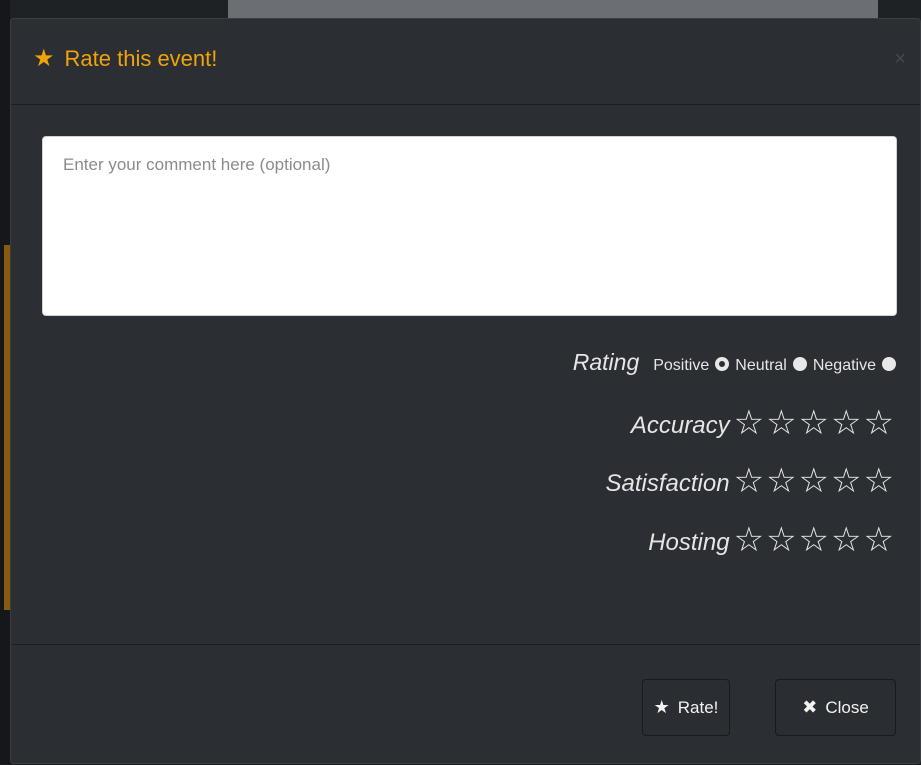 This screenshot has height=765, width=921. What do you see at coordinates (465, 62) in the screenshot?
I see `modal-header: ★ Rate this event! ×` at bounding box center [465, 62].